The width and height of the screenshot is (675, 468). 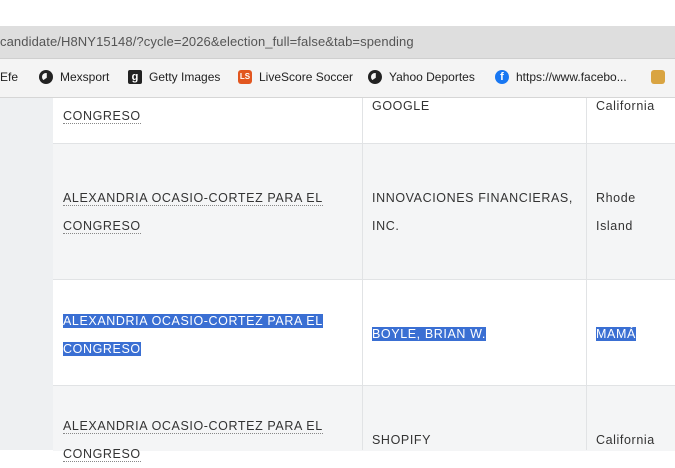 What do you see at coordinates (658, 77) in the screenshot?
I see `bookmark-app-icon` at bounding box center [658, 77].